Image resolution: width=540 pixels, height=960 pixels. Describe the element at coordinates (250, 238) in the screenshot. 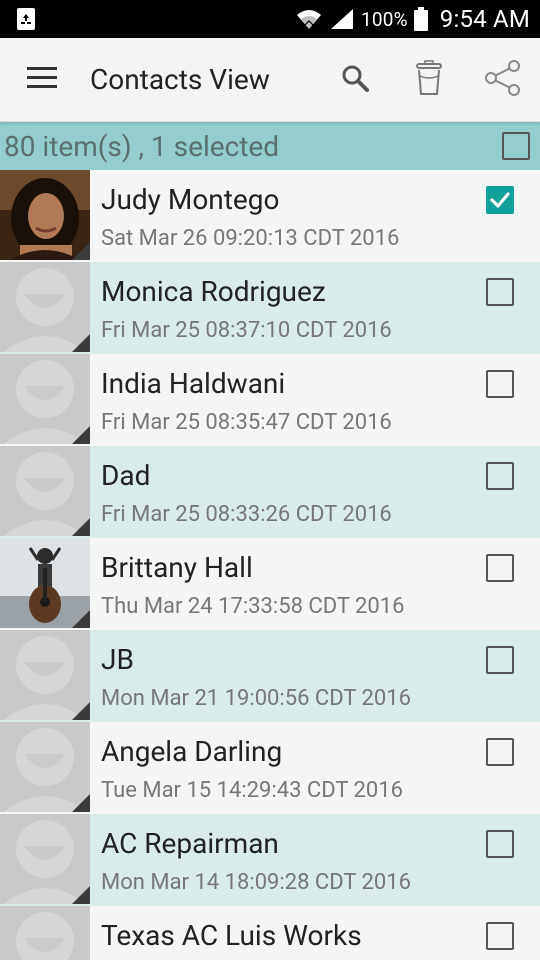

I see `contact-date: Sat Mar 26 09:20:13 CDT 2016` at that location.